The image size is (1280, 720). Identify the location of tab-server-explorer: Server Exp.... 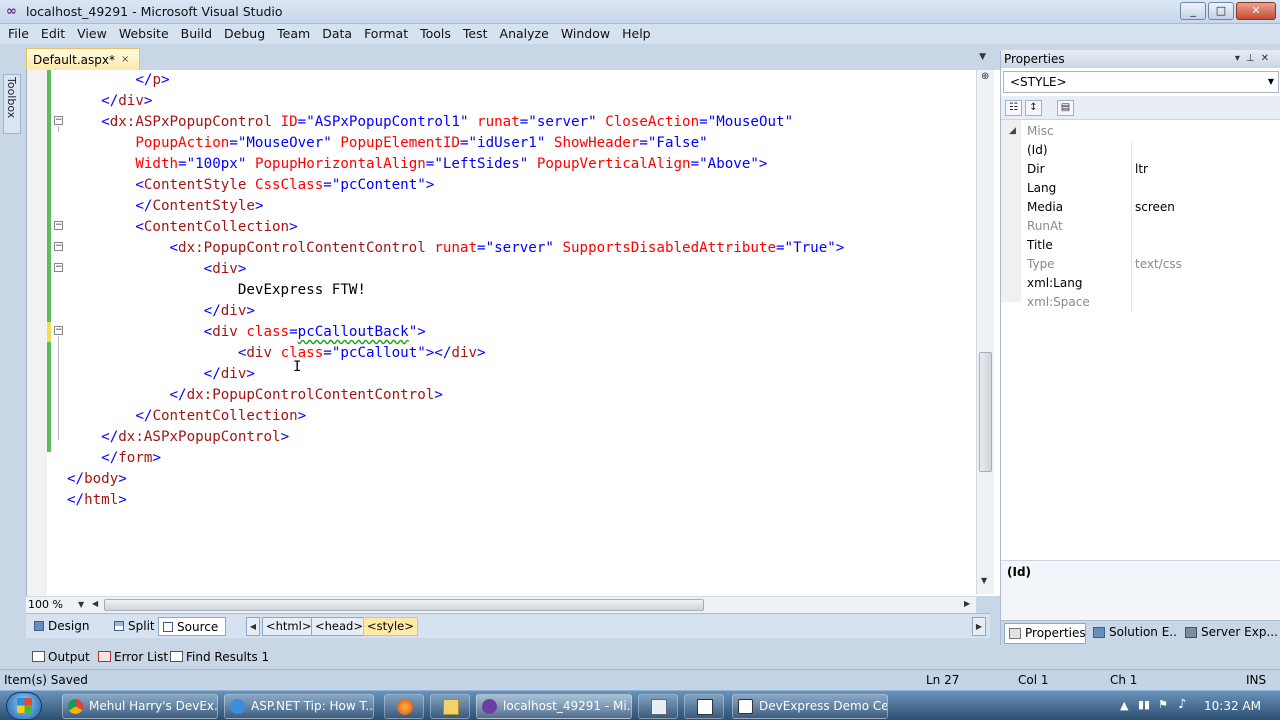
(1229, 633).